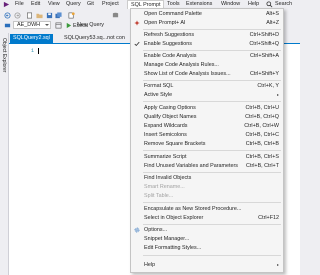  I want to click on menu-extensions: Extensions, so click(199, 4).